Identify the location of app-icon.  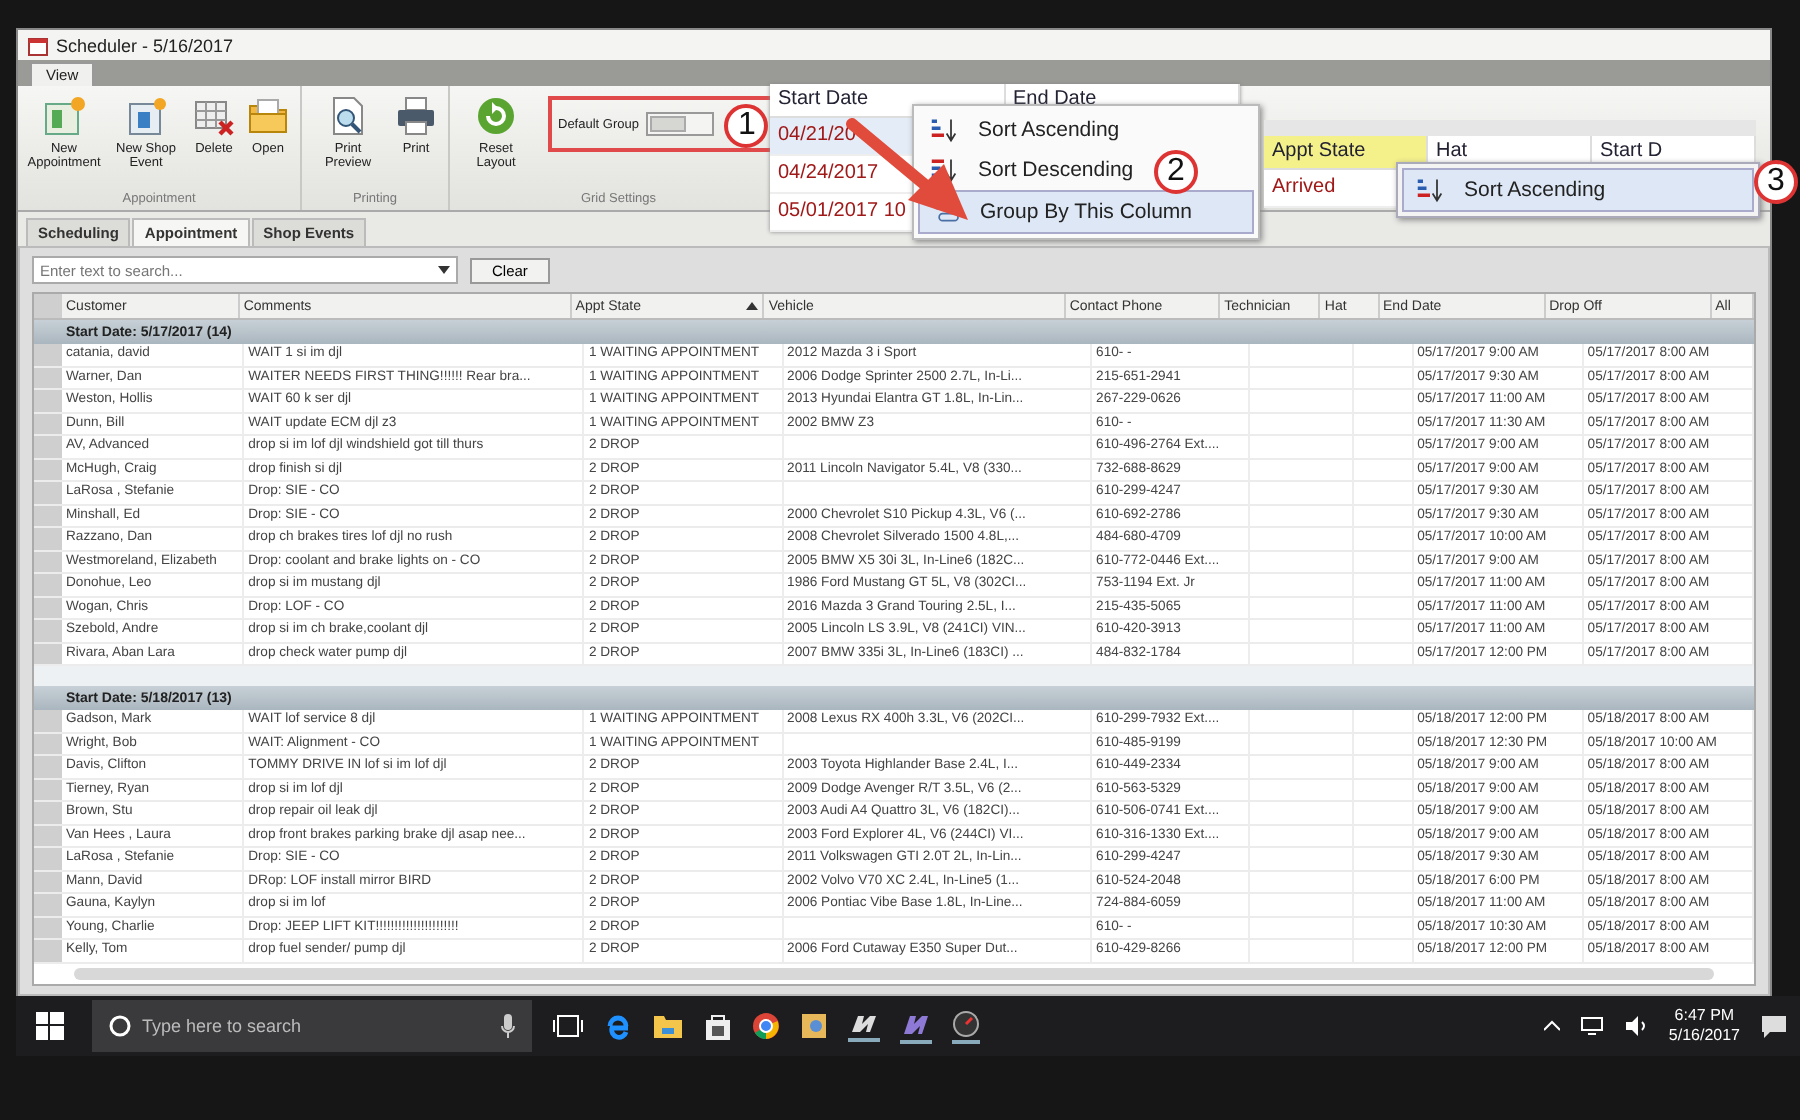
(864, 1026).